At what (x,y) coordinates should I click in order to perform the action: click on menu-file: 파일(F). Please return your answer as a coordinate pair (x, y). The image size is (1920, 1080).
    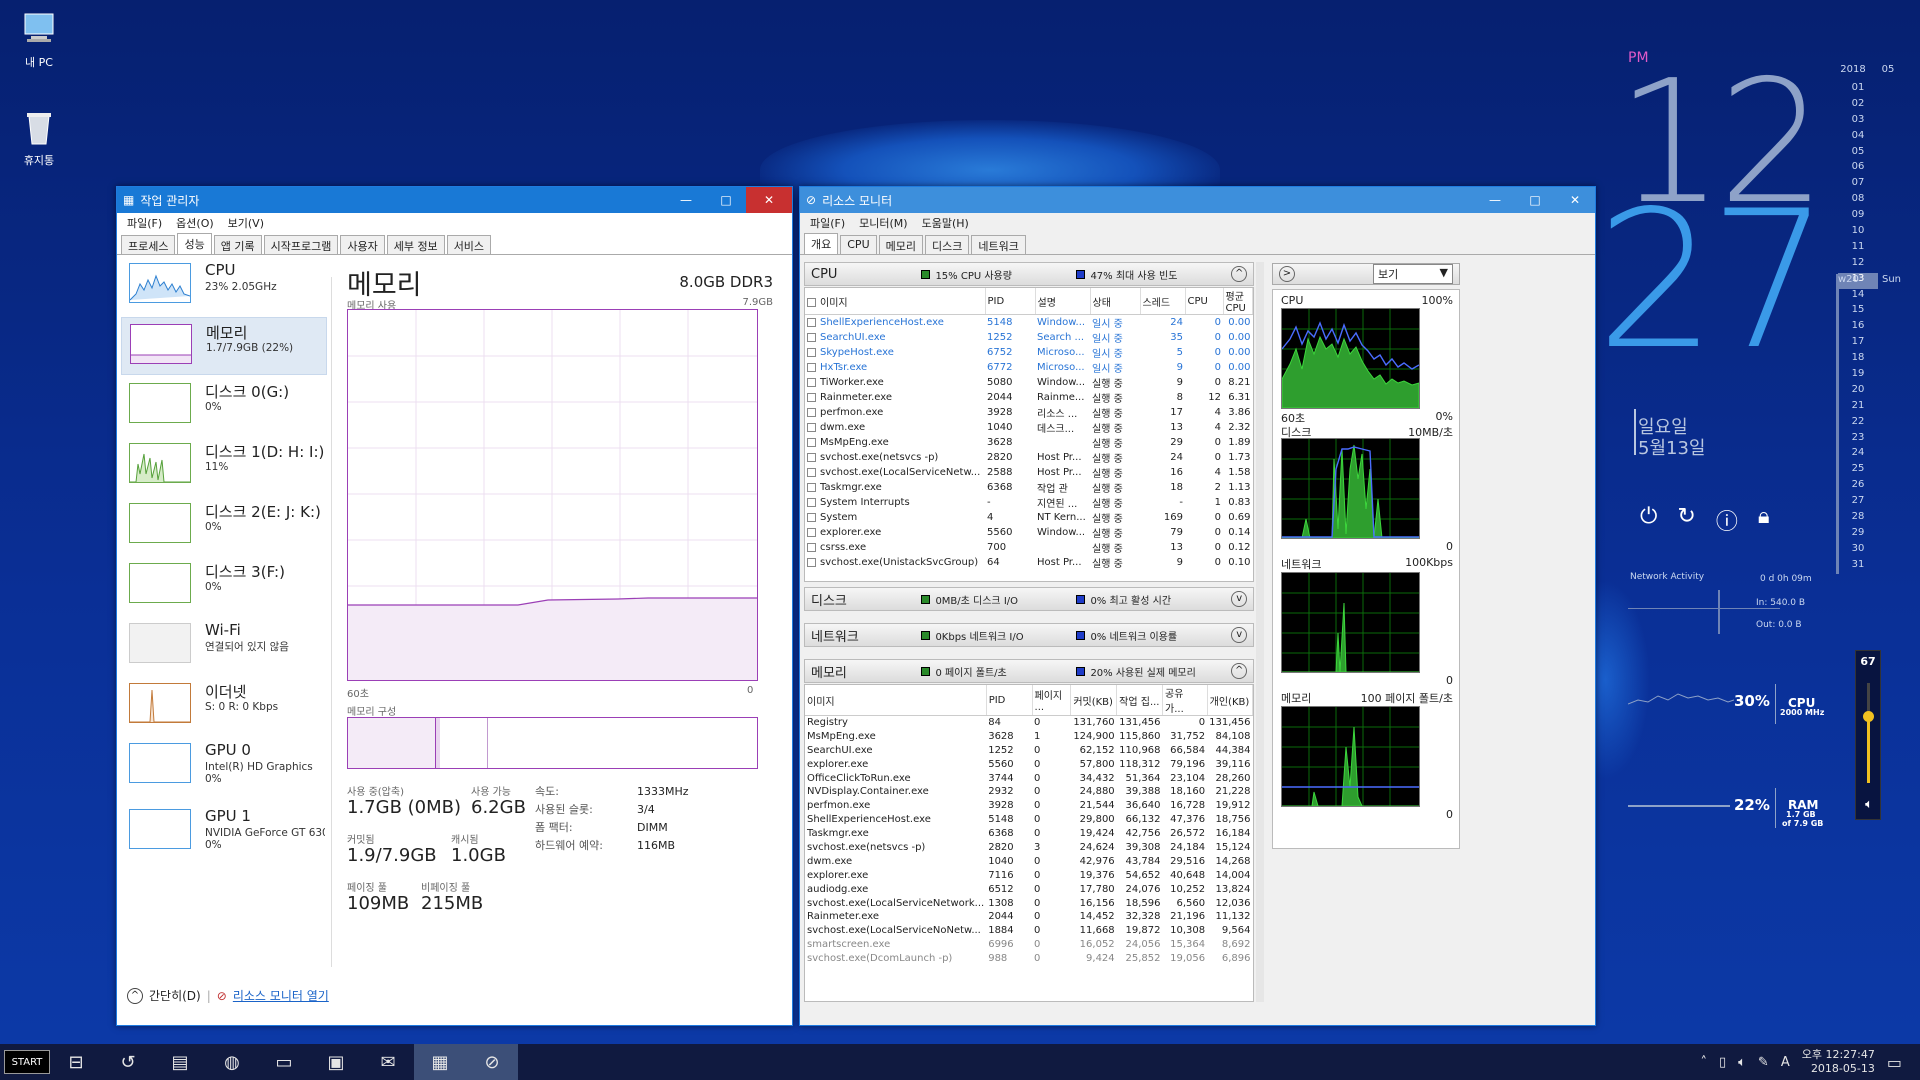
    Looking at the image, I should click on (144, 223).